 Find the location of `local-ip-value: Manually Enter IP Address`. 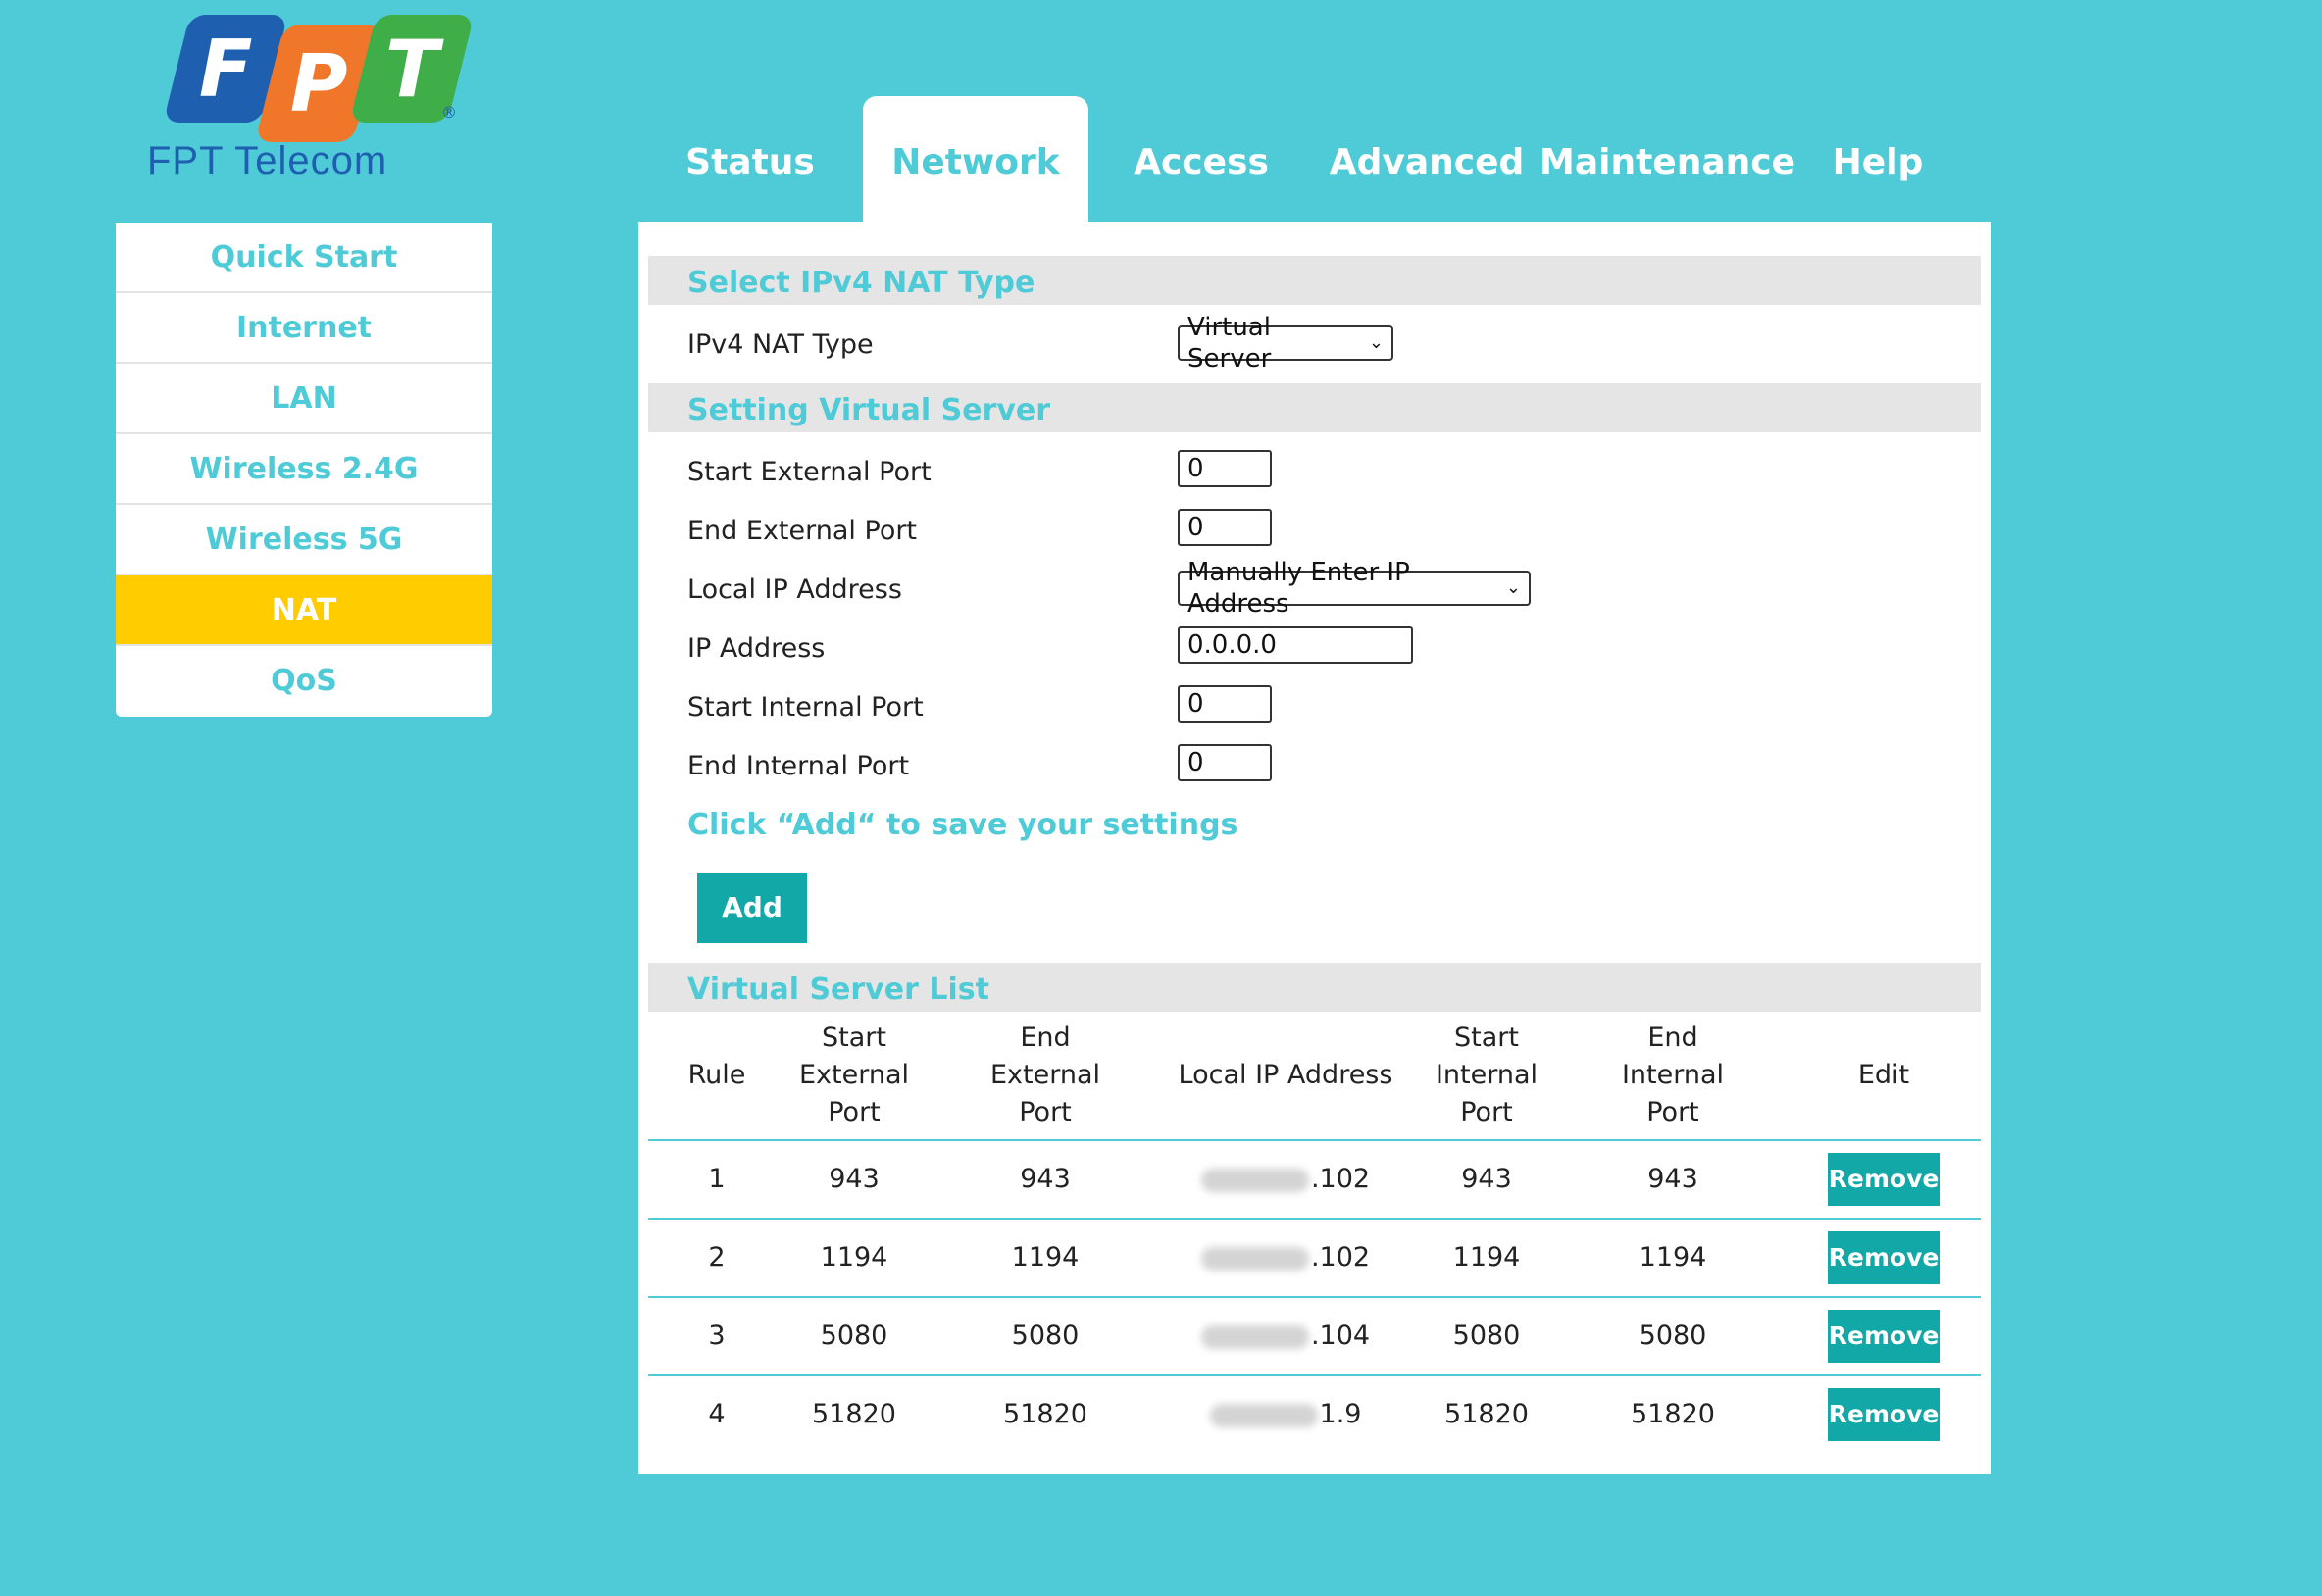

local-ip-value: Manually Enter IP Address is located at coordinates (1298, 588).